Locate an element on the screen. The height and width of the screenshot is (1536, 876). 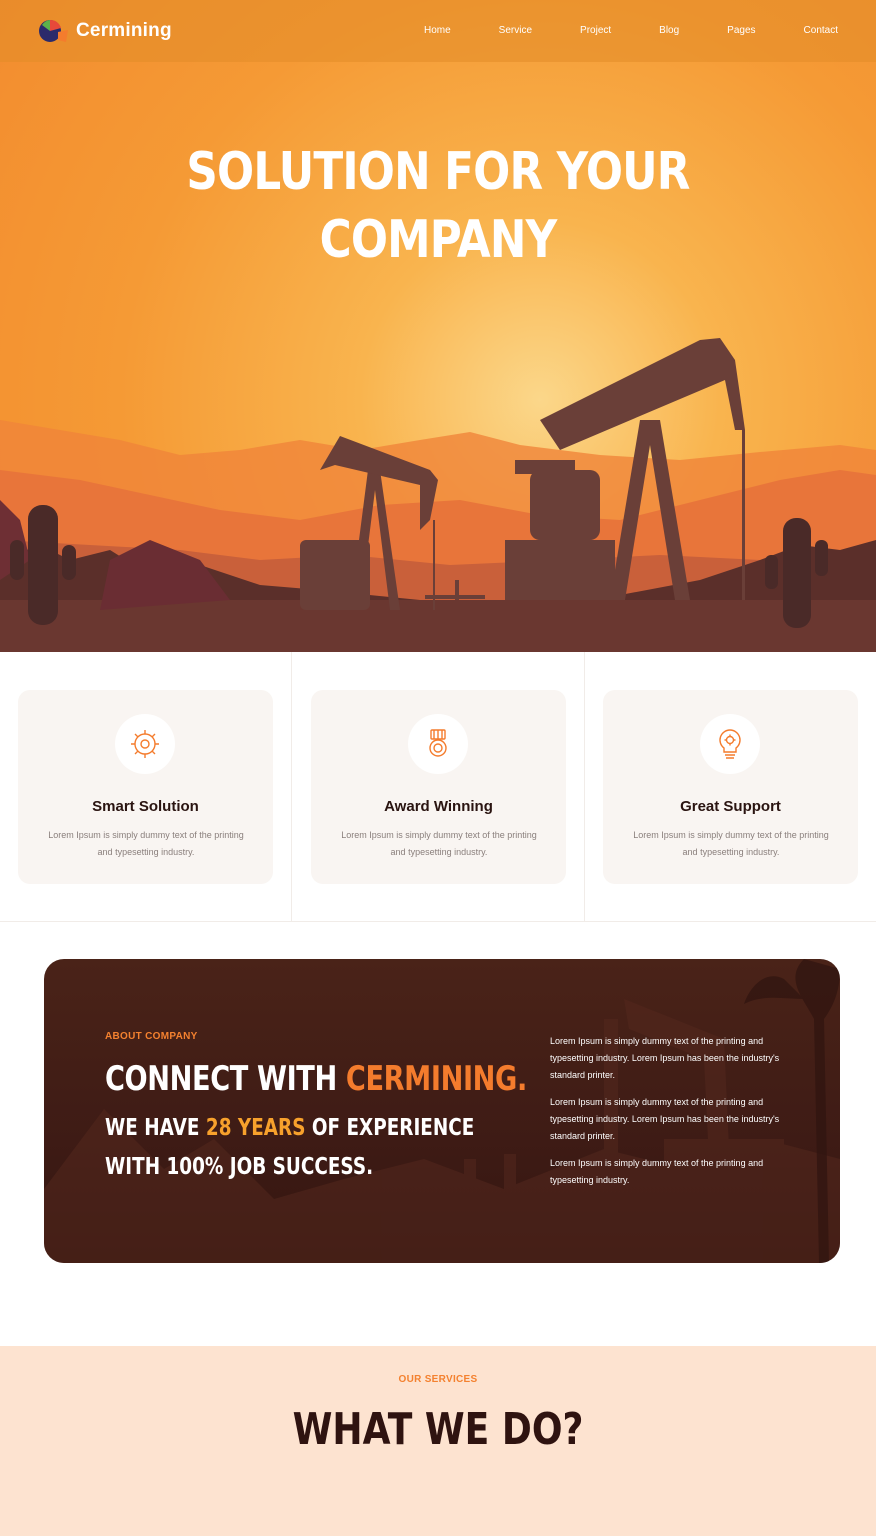
feature-title: Great Support is located at coordinates (730, 806).